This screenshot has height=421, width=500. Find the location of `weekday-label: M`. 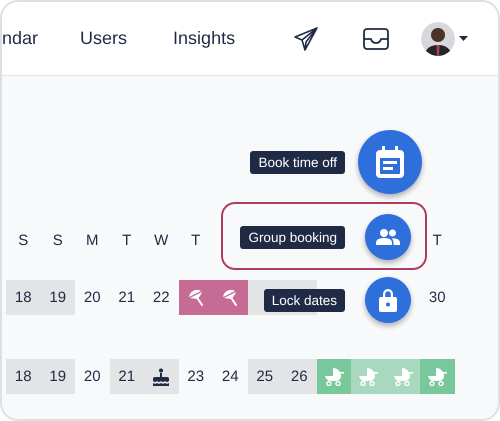

weekday-label: M is located at coordinates (92, 240).